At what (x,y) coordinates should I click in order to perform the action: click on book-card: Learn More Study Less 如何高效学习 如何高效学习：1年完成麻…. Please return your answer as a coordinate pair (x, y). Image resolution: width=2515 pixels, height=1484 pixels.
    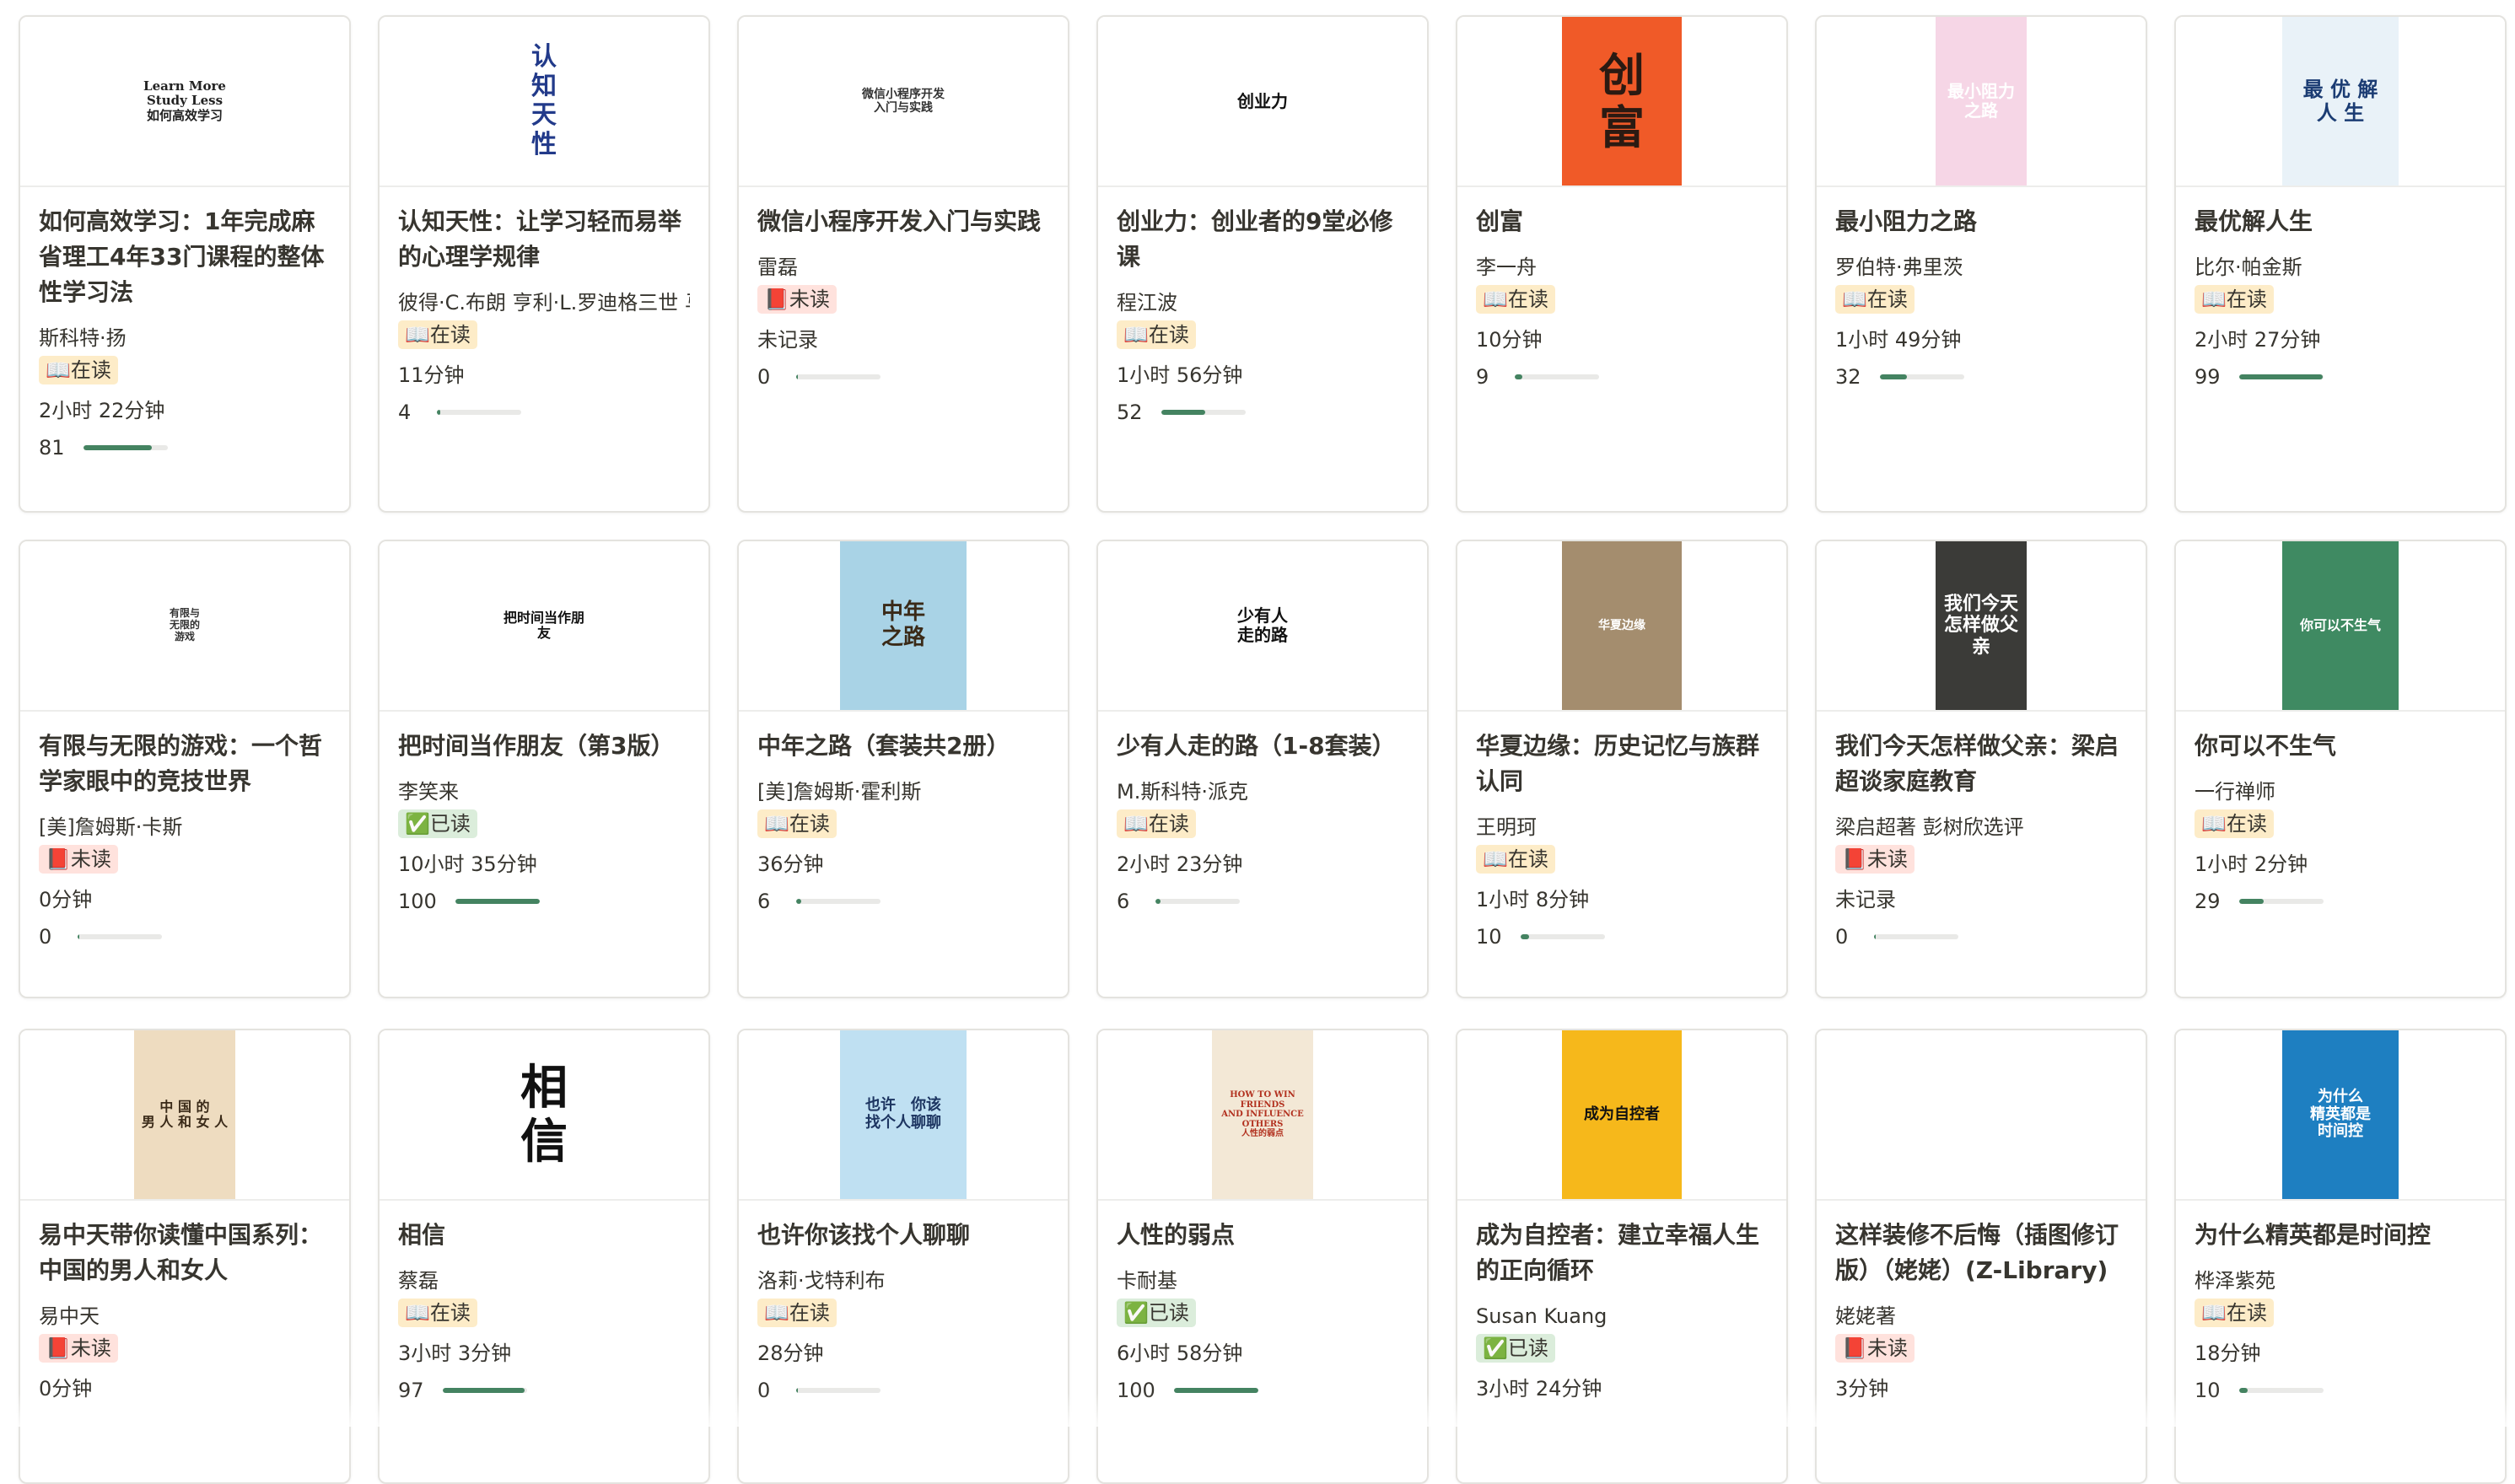
    Looking at the image, I should click on (185, 264).